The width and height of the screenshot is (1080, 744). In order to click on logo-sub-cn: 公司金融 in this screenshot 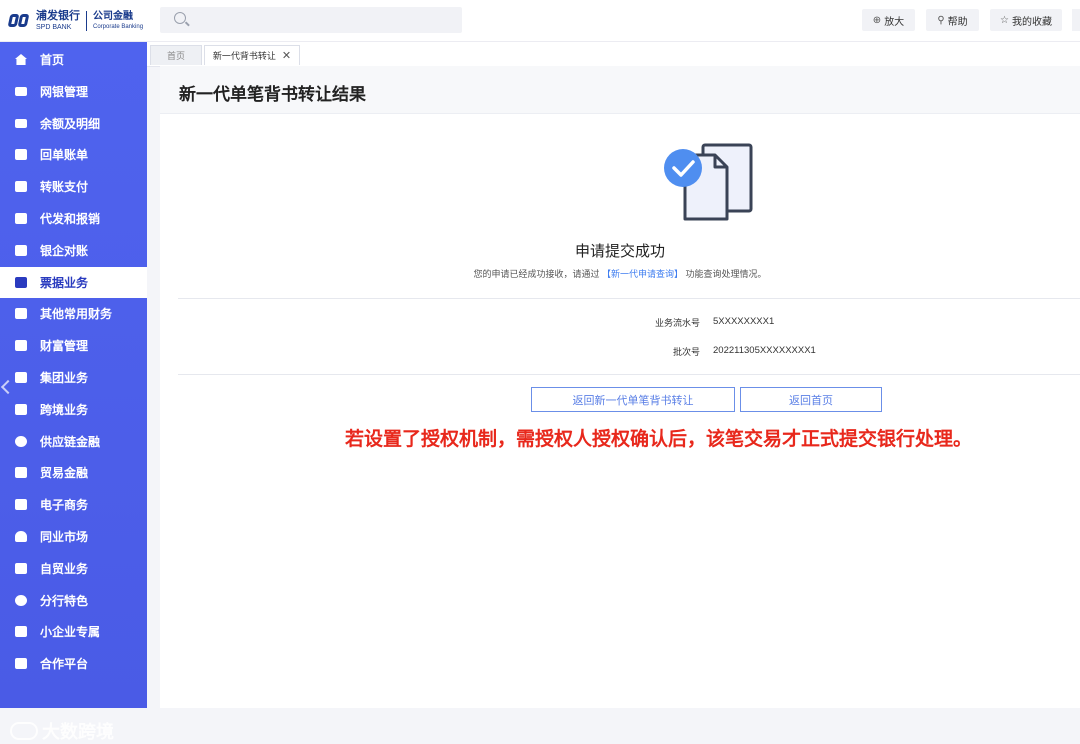, I will do `click(113, 16)`.